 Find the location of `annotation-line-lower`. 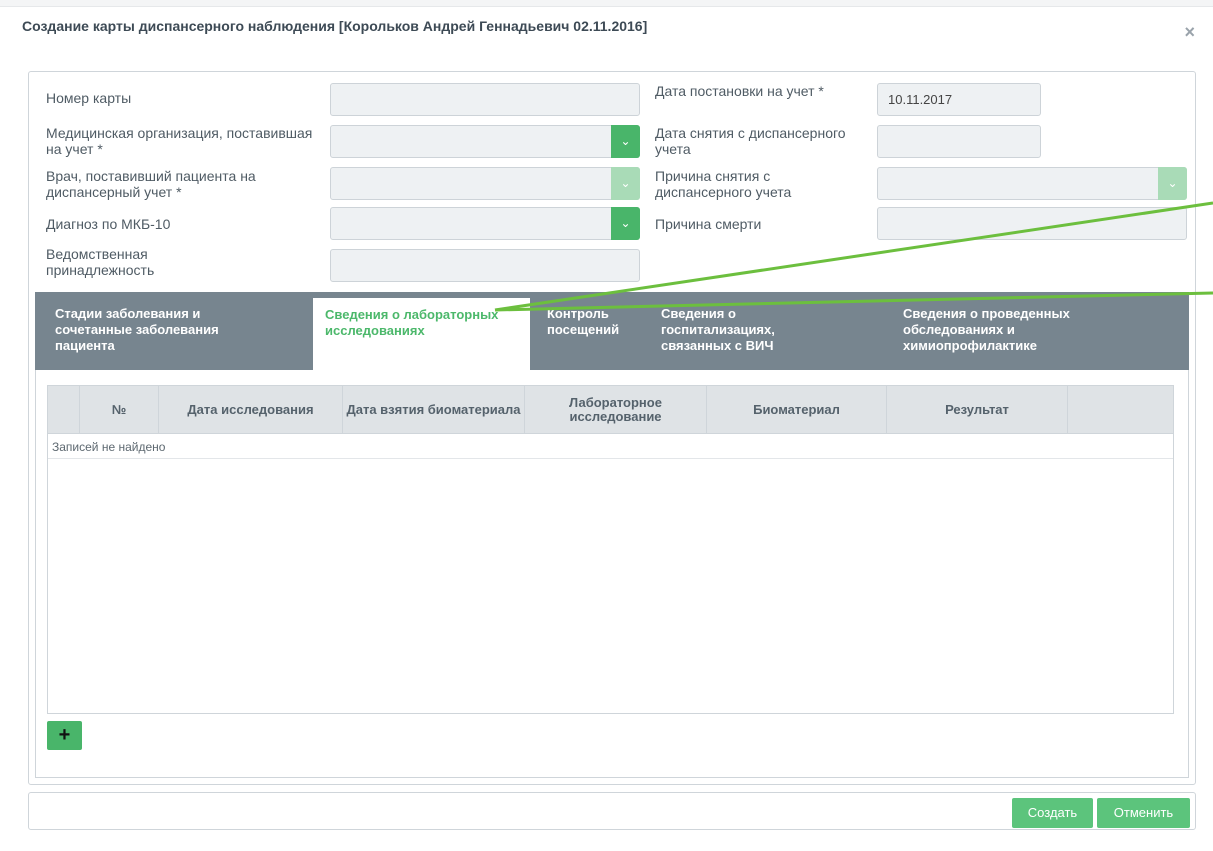

annotation-line-lower is located at coordinates (853, 301).